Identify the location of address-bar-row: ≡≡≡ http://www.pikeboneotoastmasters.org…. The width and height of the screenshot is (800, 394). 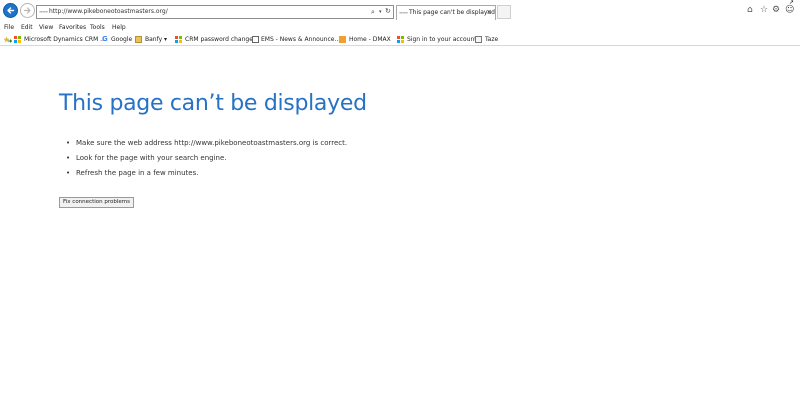
(400, 11).